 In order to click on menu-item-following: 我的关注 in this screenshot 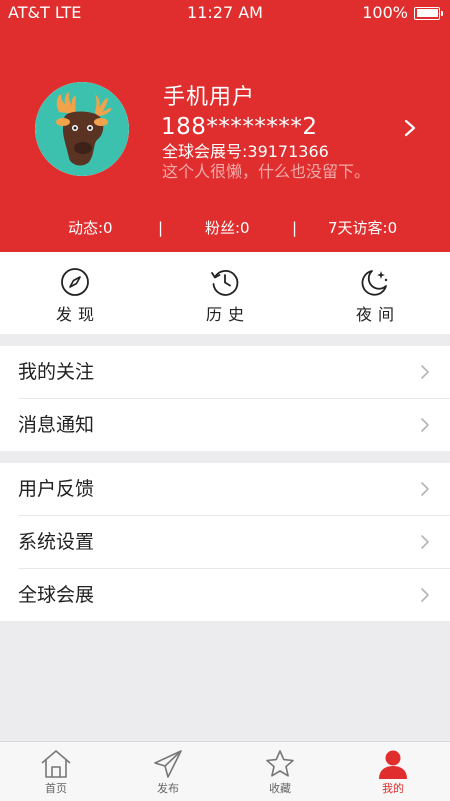, I will do `click(234, 372)`.